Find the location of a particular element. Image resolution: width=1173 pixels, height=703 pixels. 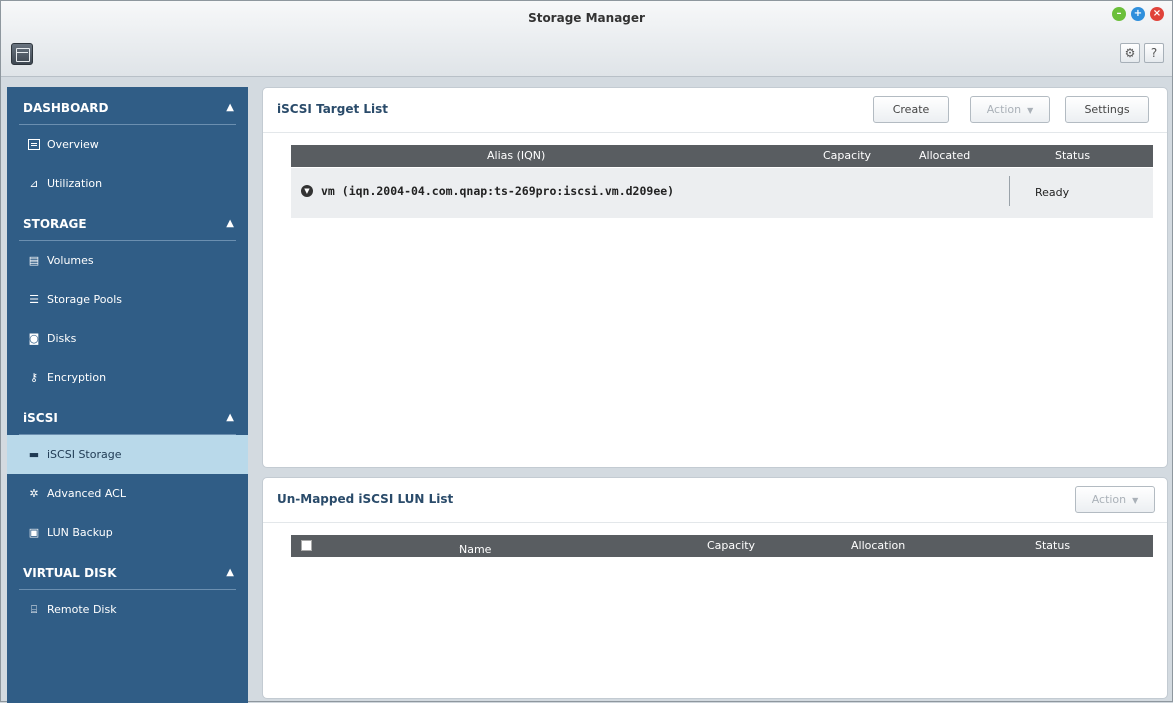

sidebar-item-label: Remote Disk is located at coordinates (82, 609).